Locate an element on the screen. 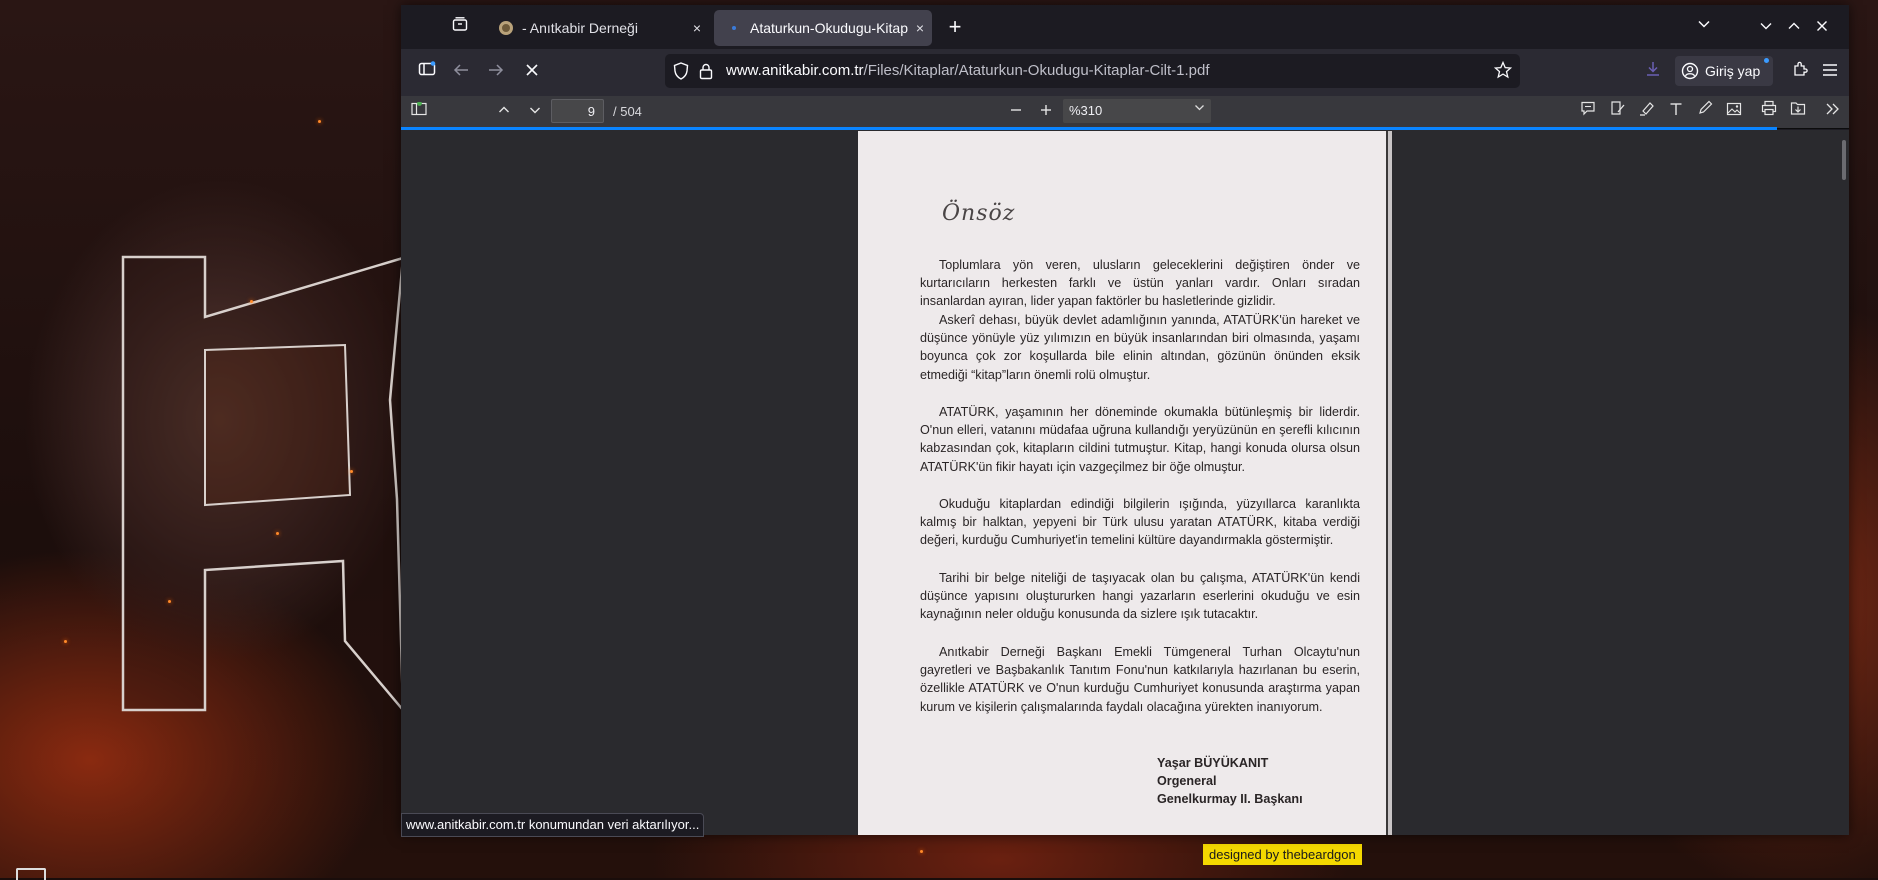 The image size is (1878, 880). tracking-protection-icon is located at coordinates (681, 73).